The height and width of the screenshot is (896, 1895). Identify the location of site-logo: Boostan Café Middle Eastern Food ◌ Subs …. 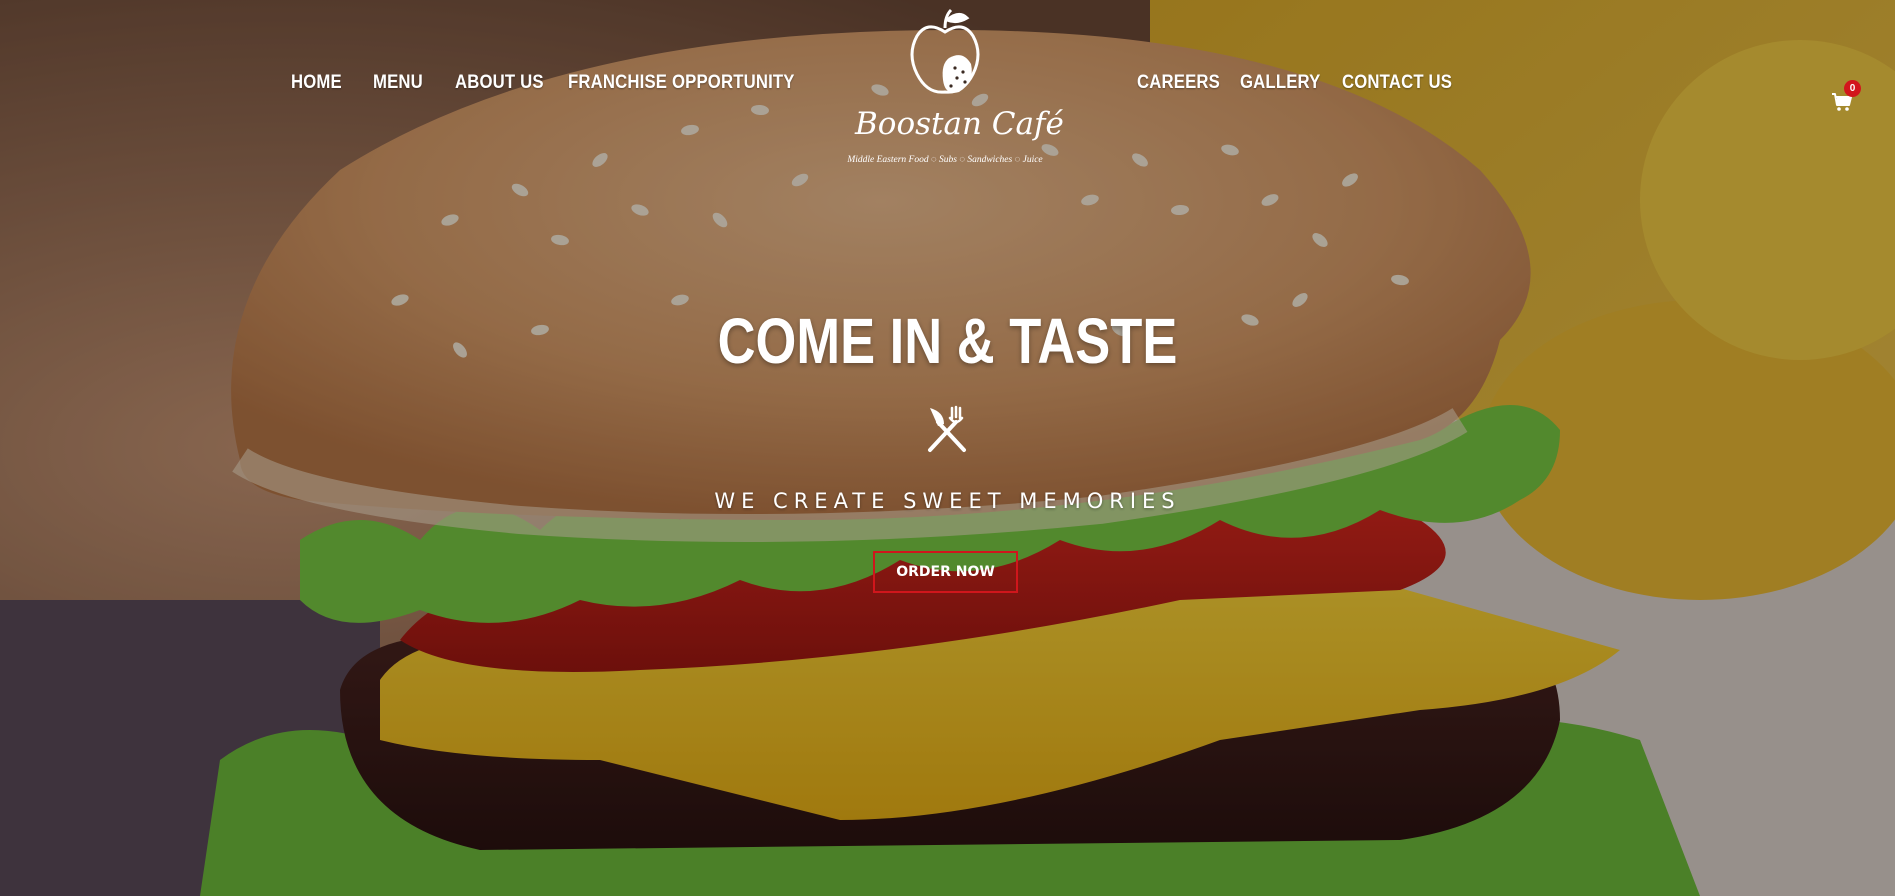
(955, 86).